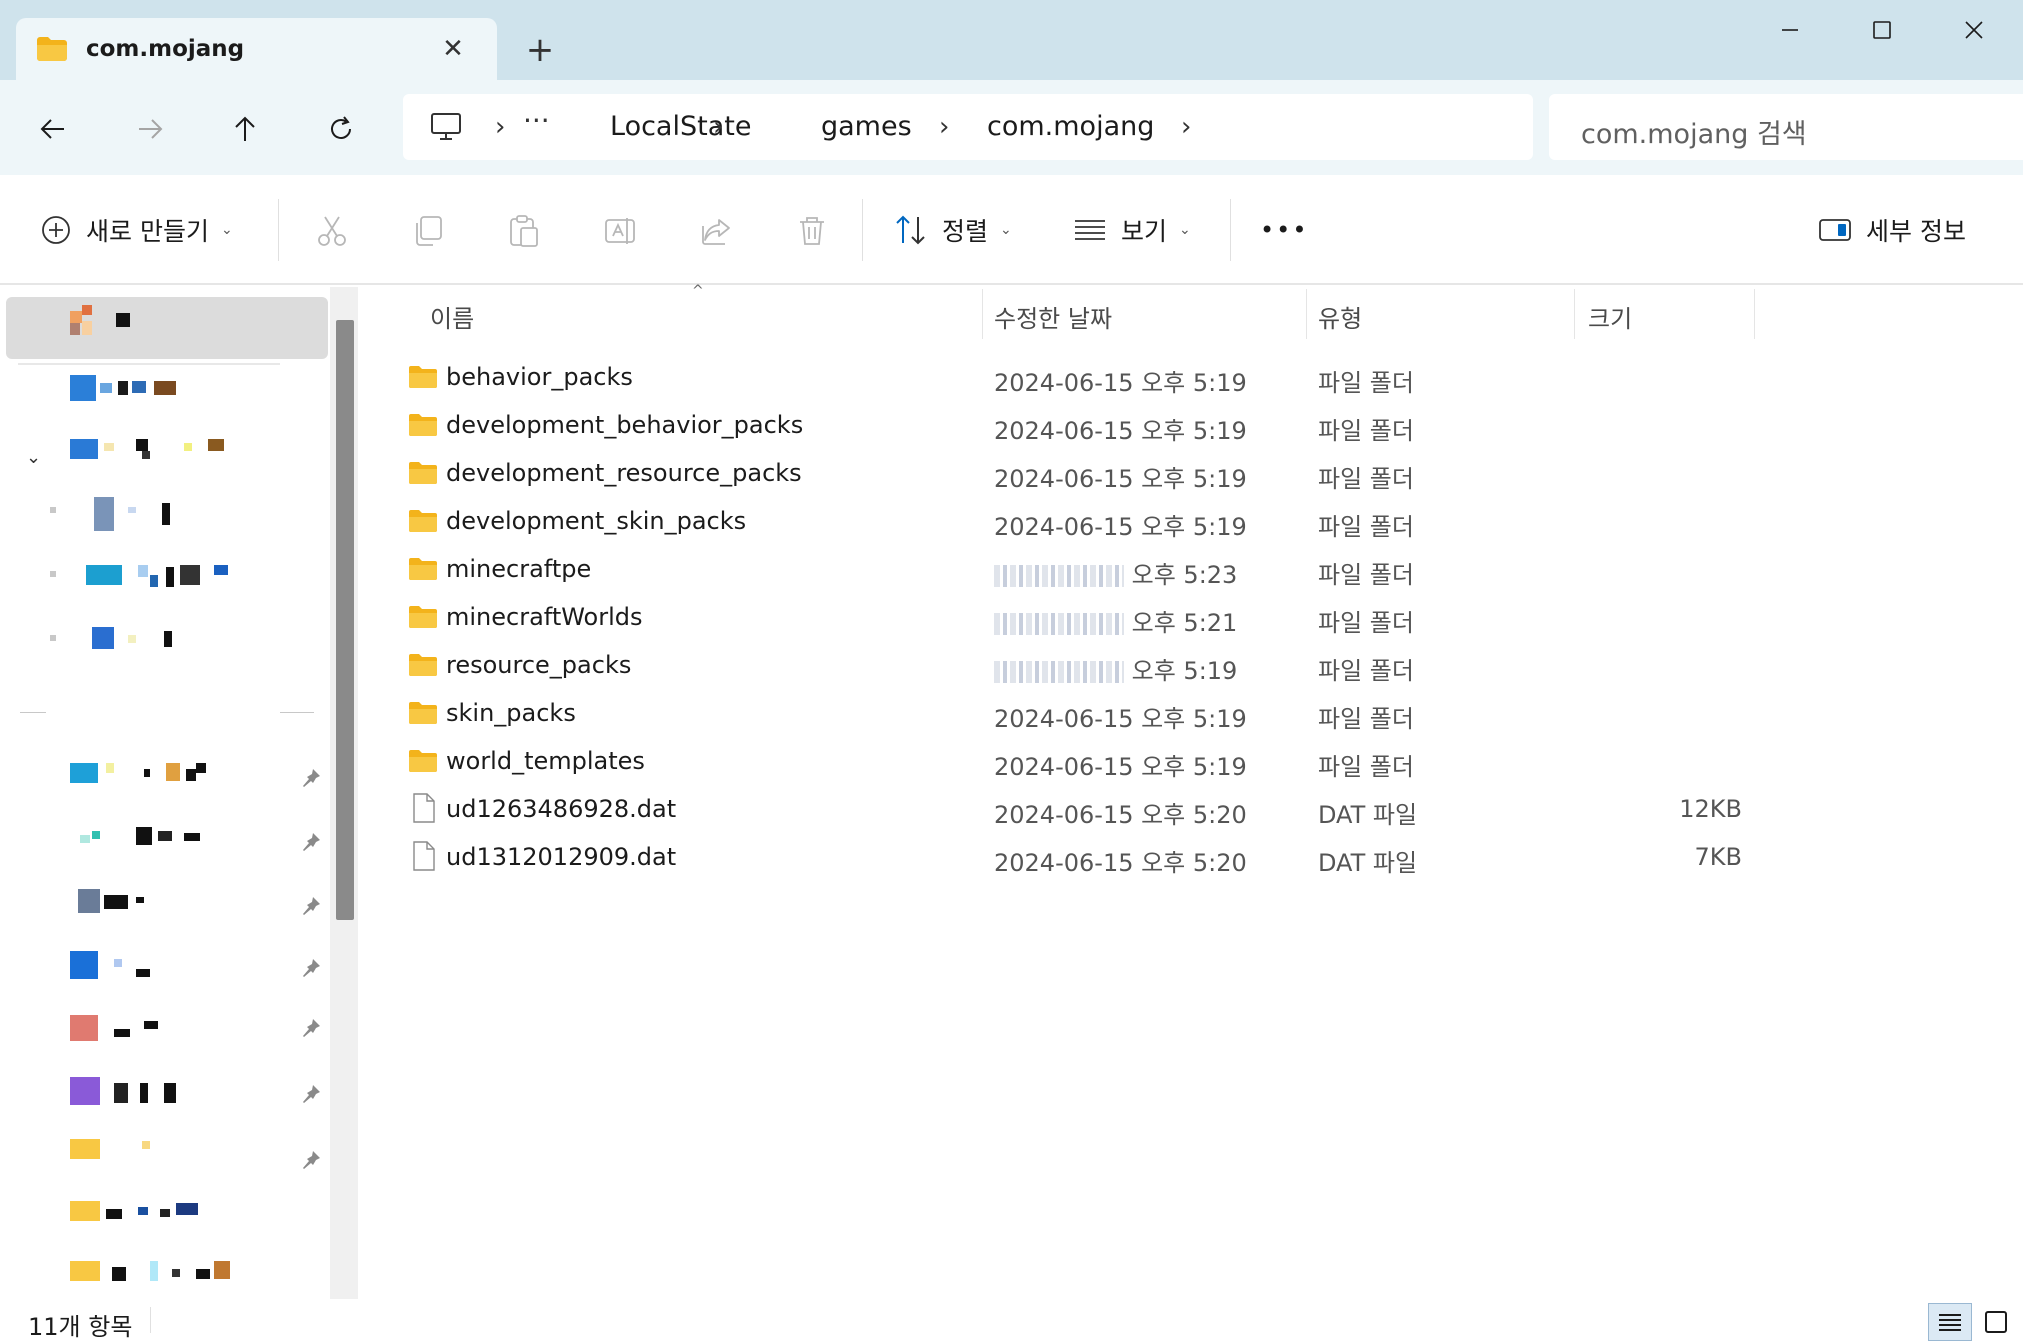 The height and width of the screenshot is (1344, 2023). I want to click on paste-button, so click(524, 231).